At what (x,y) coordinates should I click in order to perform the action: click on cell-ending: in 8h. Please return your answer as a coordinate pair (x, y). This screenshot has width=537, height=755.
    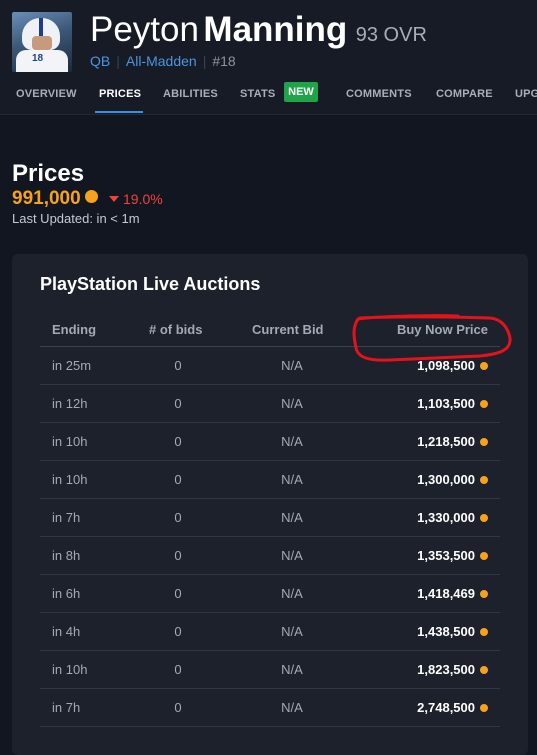
    Looking at the image, I should click on (66, 555).